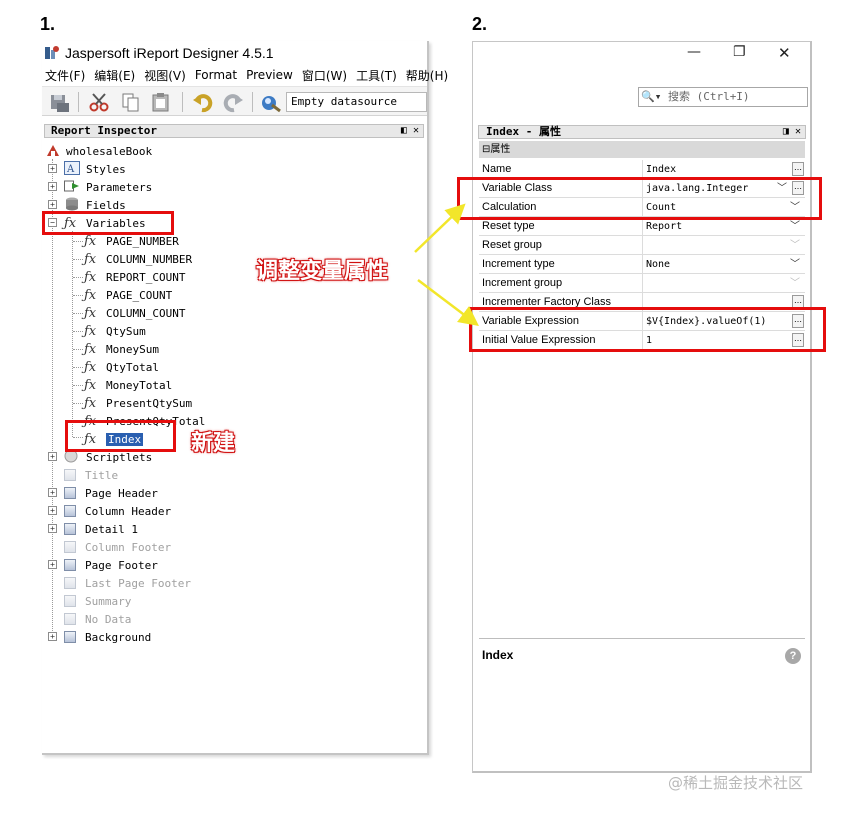 This screenshot has height=814, width=851. Describe the element at coordinates (446, 265) in the screenshot. I see `annotation-arrows` at that location.